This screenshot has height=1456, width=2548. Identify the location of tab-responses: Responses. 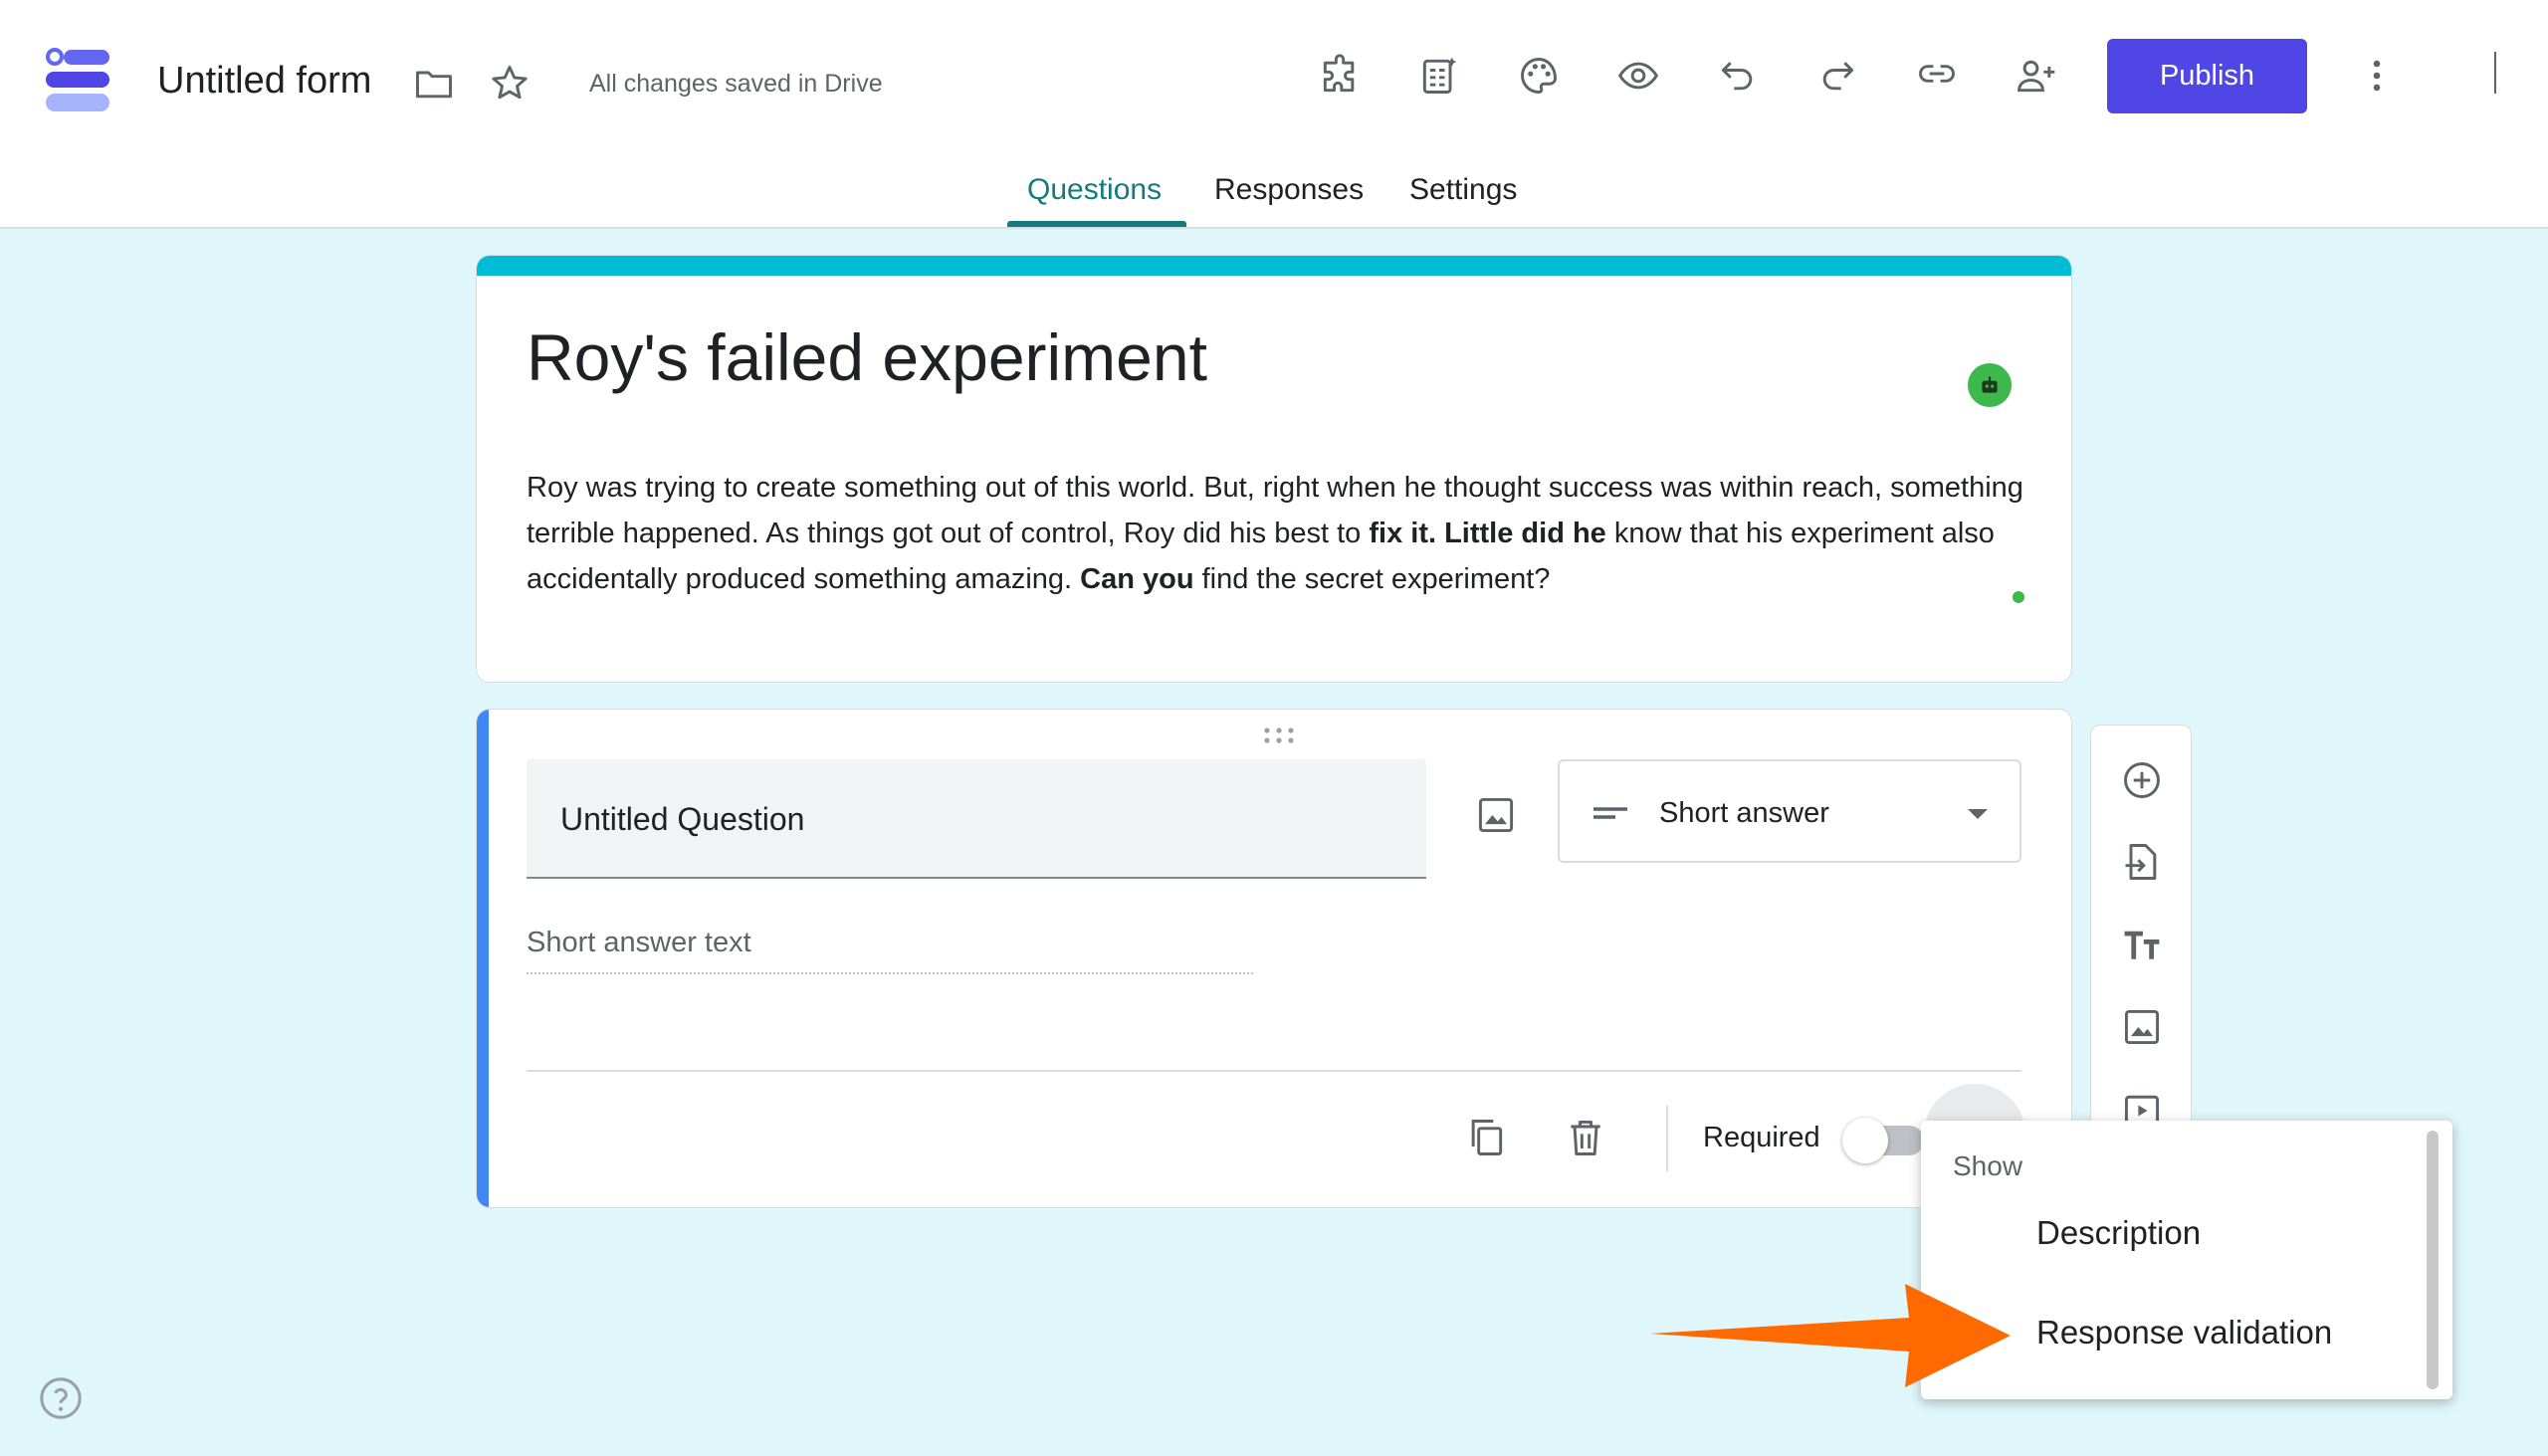
(1289, 190).